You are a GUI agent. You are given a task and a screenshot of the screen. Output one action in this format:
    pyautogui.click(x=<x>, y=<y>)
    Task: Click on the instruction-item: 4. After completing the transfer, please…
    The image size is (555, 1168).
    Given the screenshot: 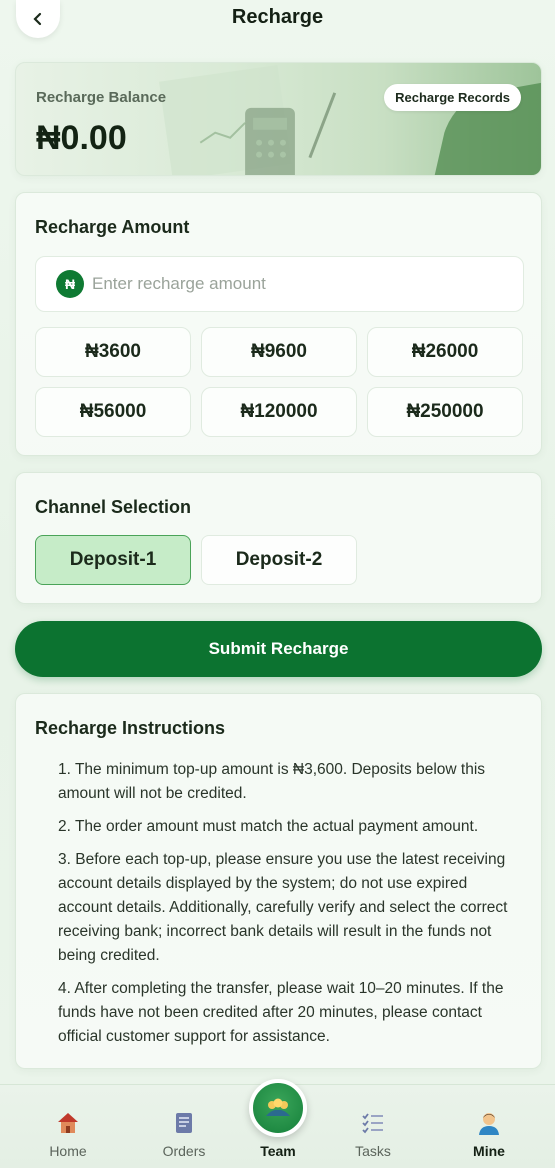 What is the action you would take?
    pyautogui.click(x=281, y=1012)
    